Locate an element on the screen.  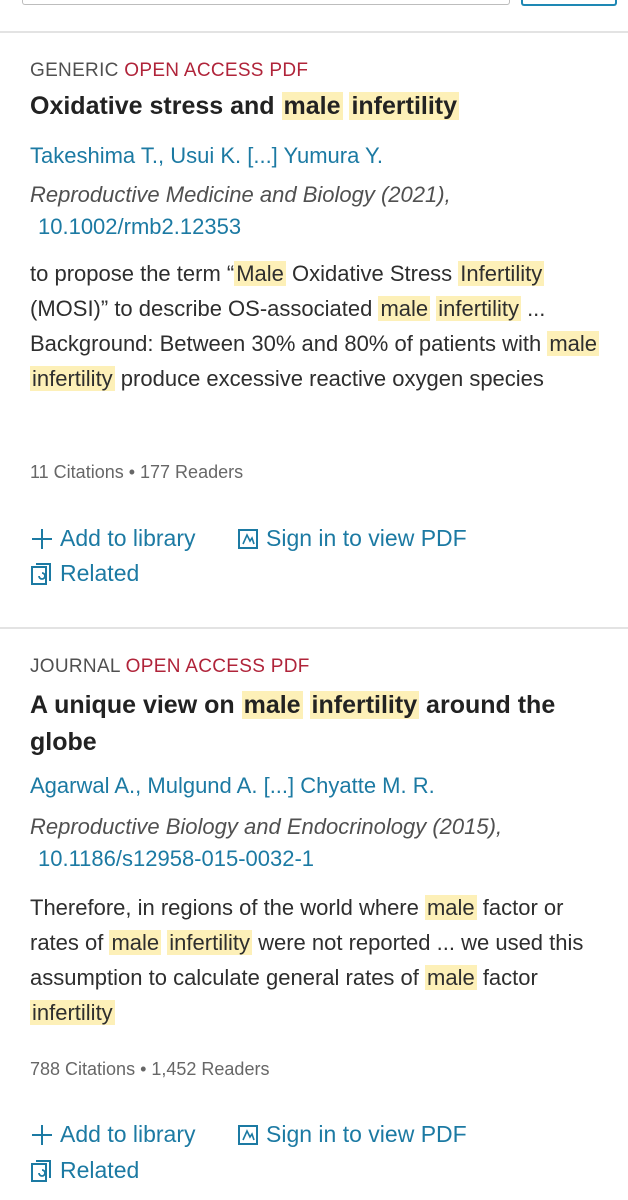
article-meta: JOURNAL OPEN ACCESS PDF is located at coordinates (170, 667).